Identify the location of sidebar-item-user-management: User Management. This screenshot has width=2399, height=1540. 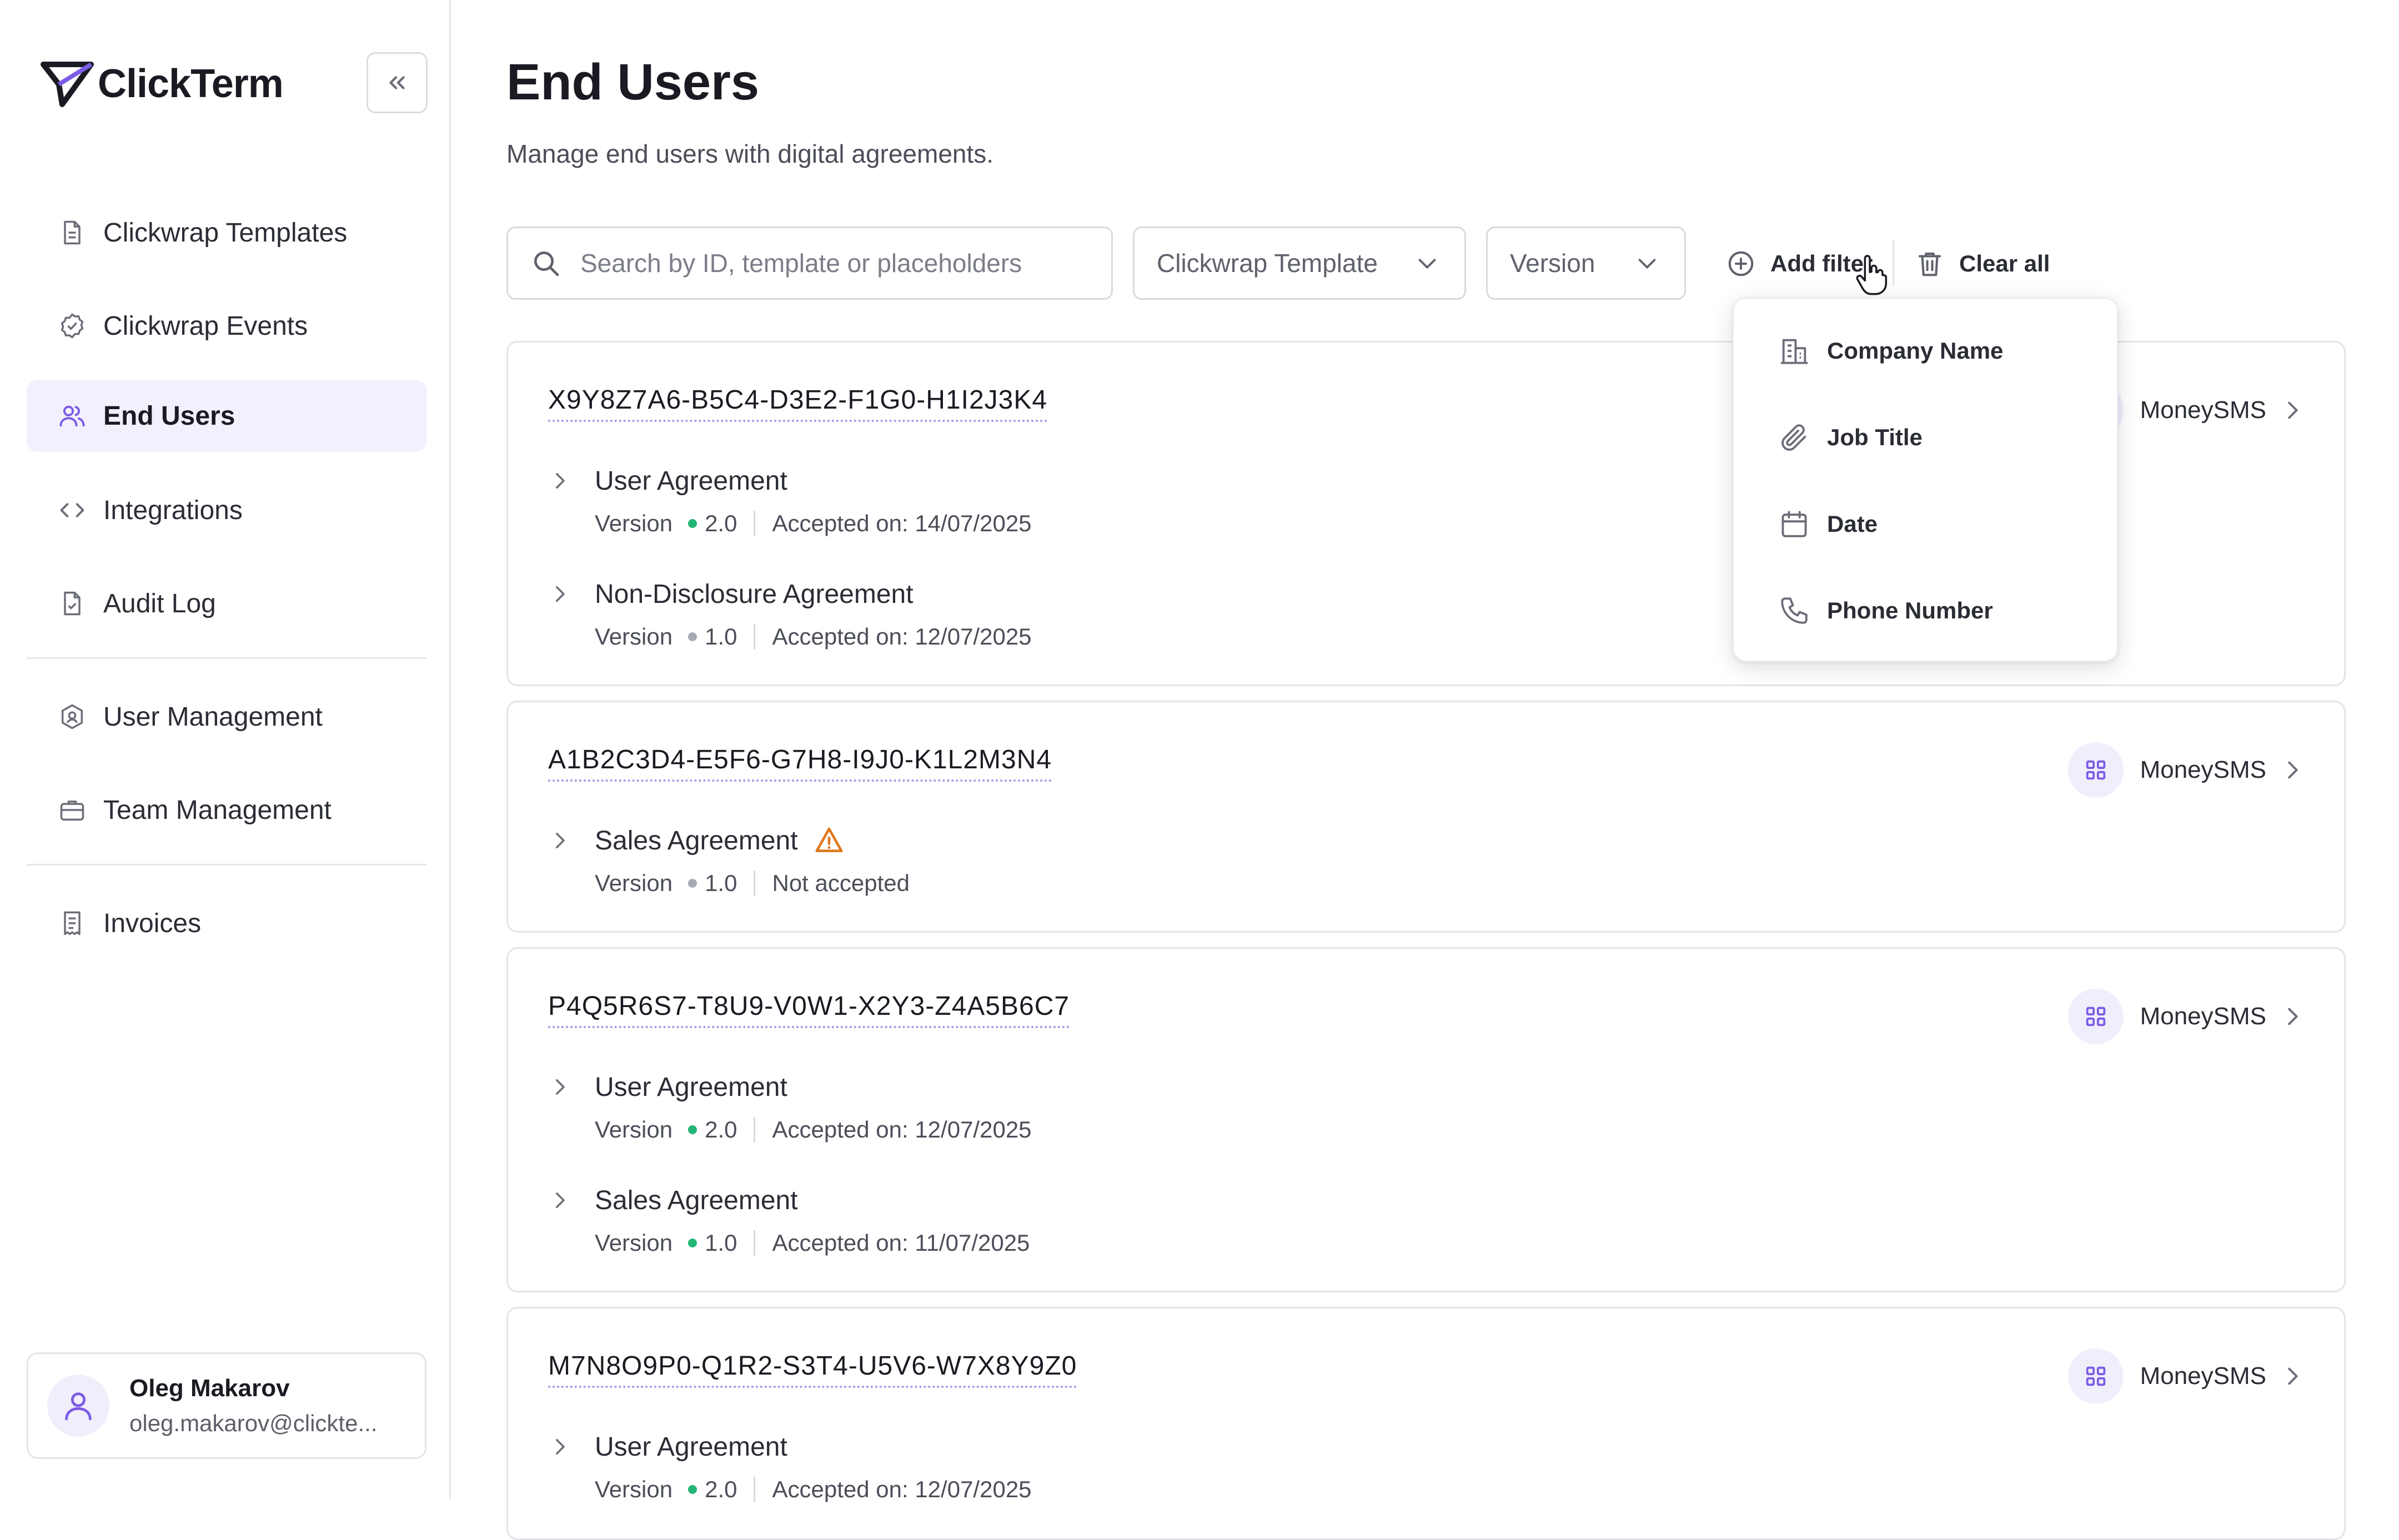
(226, 717).